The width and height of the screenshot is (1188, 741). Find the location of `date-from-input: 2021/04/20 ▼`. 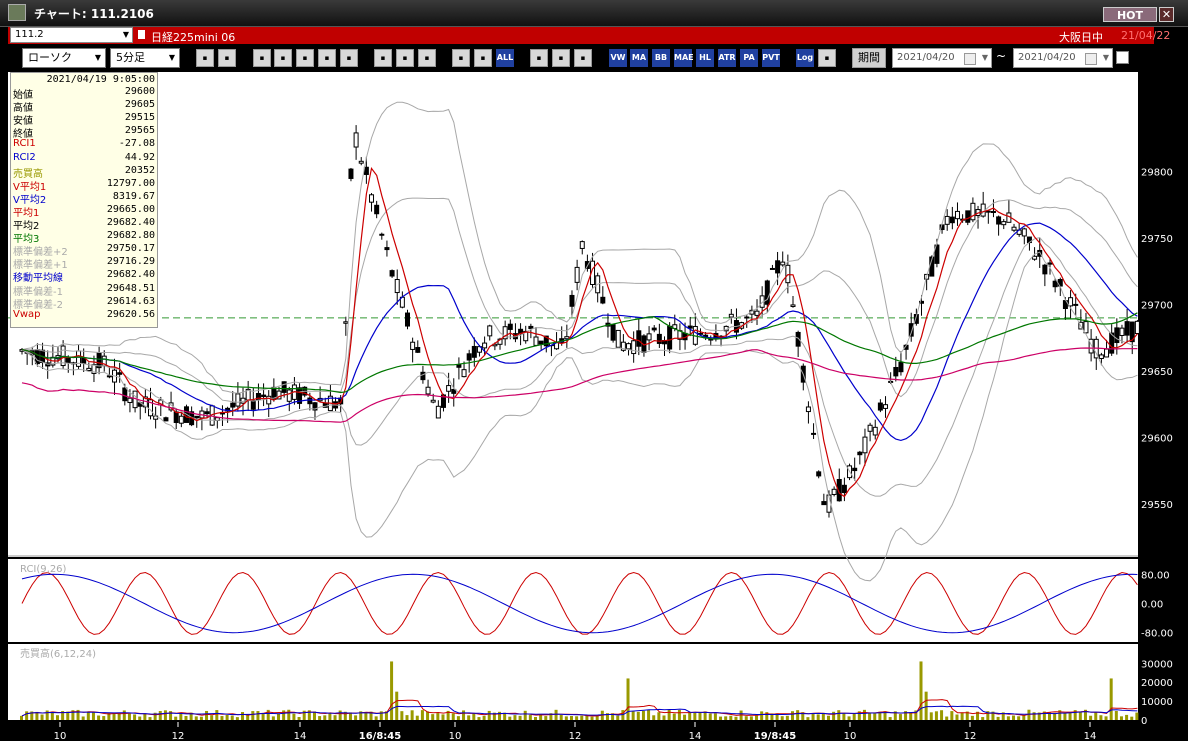

date-from-input: 2021/04/20 ▼ is located at coordinates (942, 58).